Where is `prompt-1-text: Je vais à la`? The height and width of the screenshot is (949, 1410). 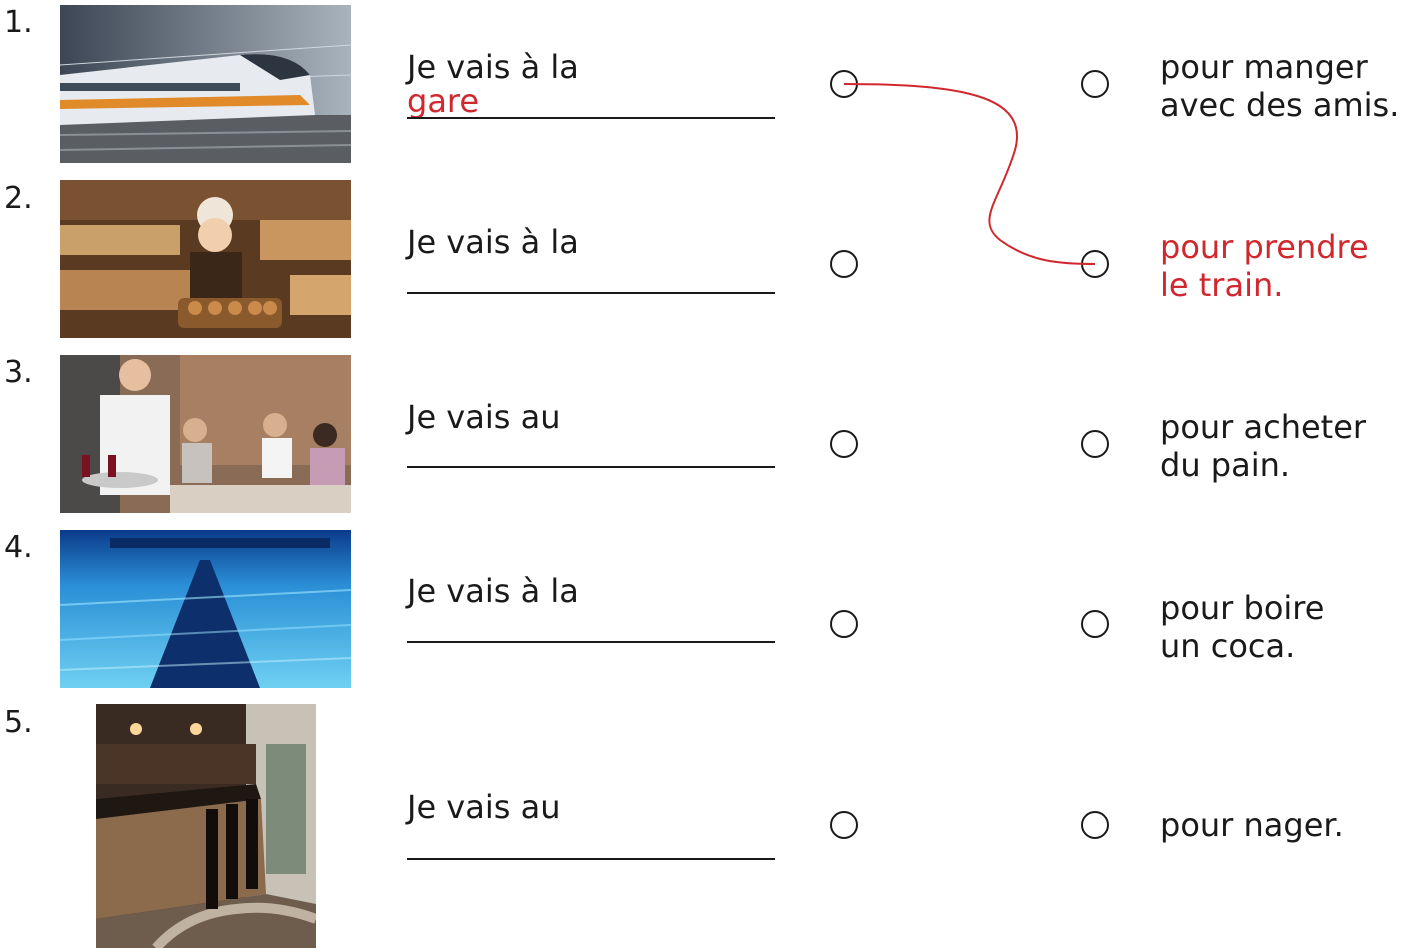 prompt-1-text: Je vais à la is located at coordinates (493, 67).